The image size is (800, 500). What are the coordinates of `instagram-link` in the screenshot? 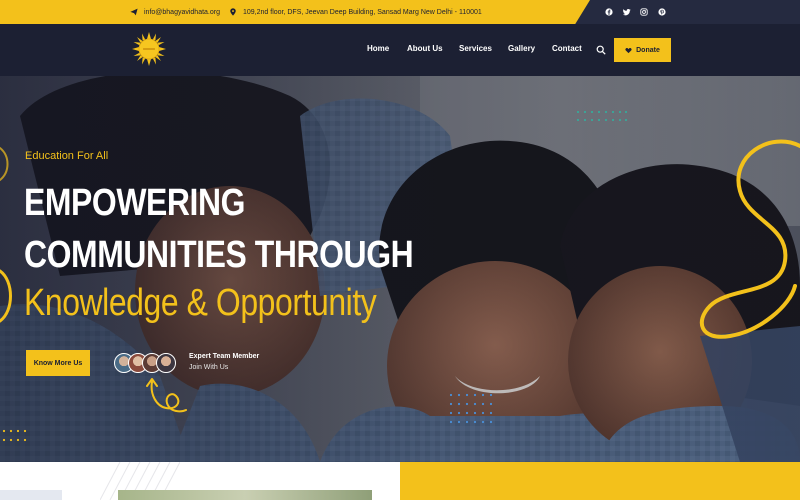 It's located at (644, 12).